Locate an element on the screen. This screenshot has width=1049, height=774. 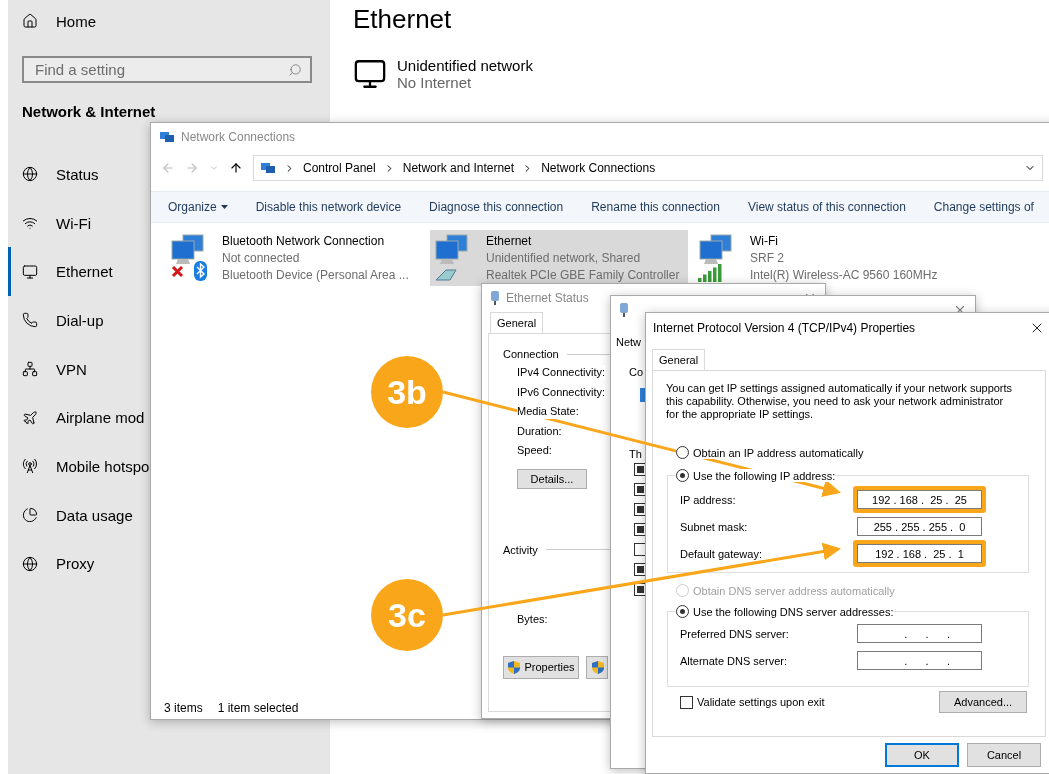
dropdown-caret-icon is located at coordinates (224, 207).